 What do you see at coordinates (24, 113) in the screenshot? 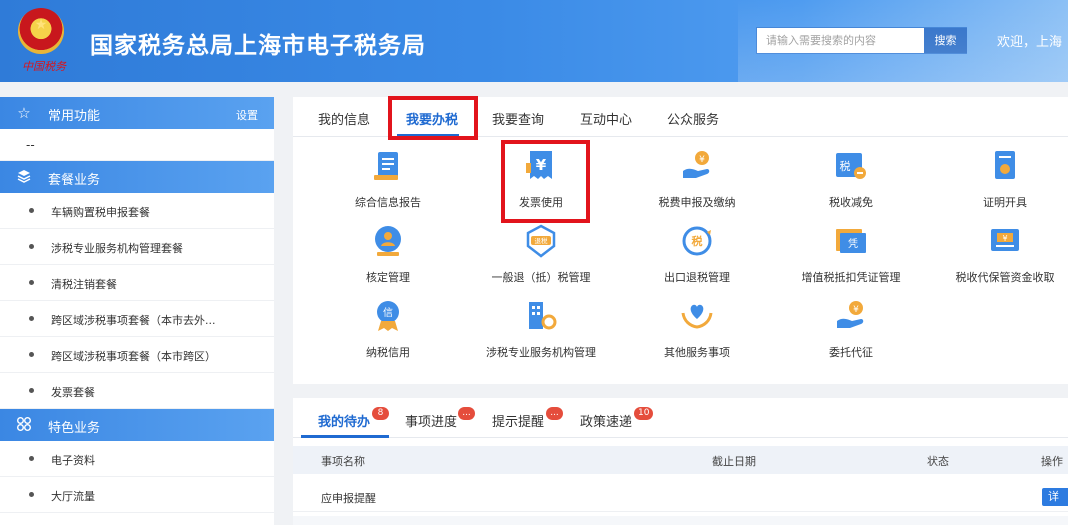
I see `star-icon: ☆` at bounding box center [24, 113].